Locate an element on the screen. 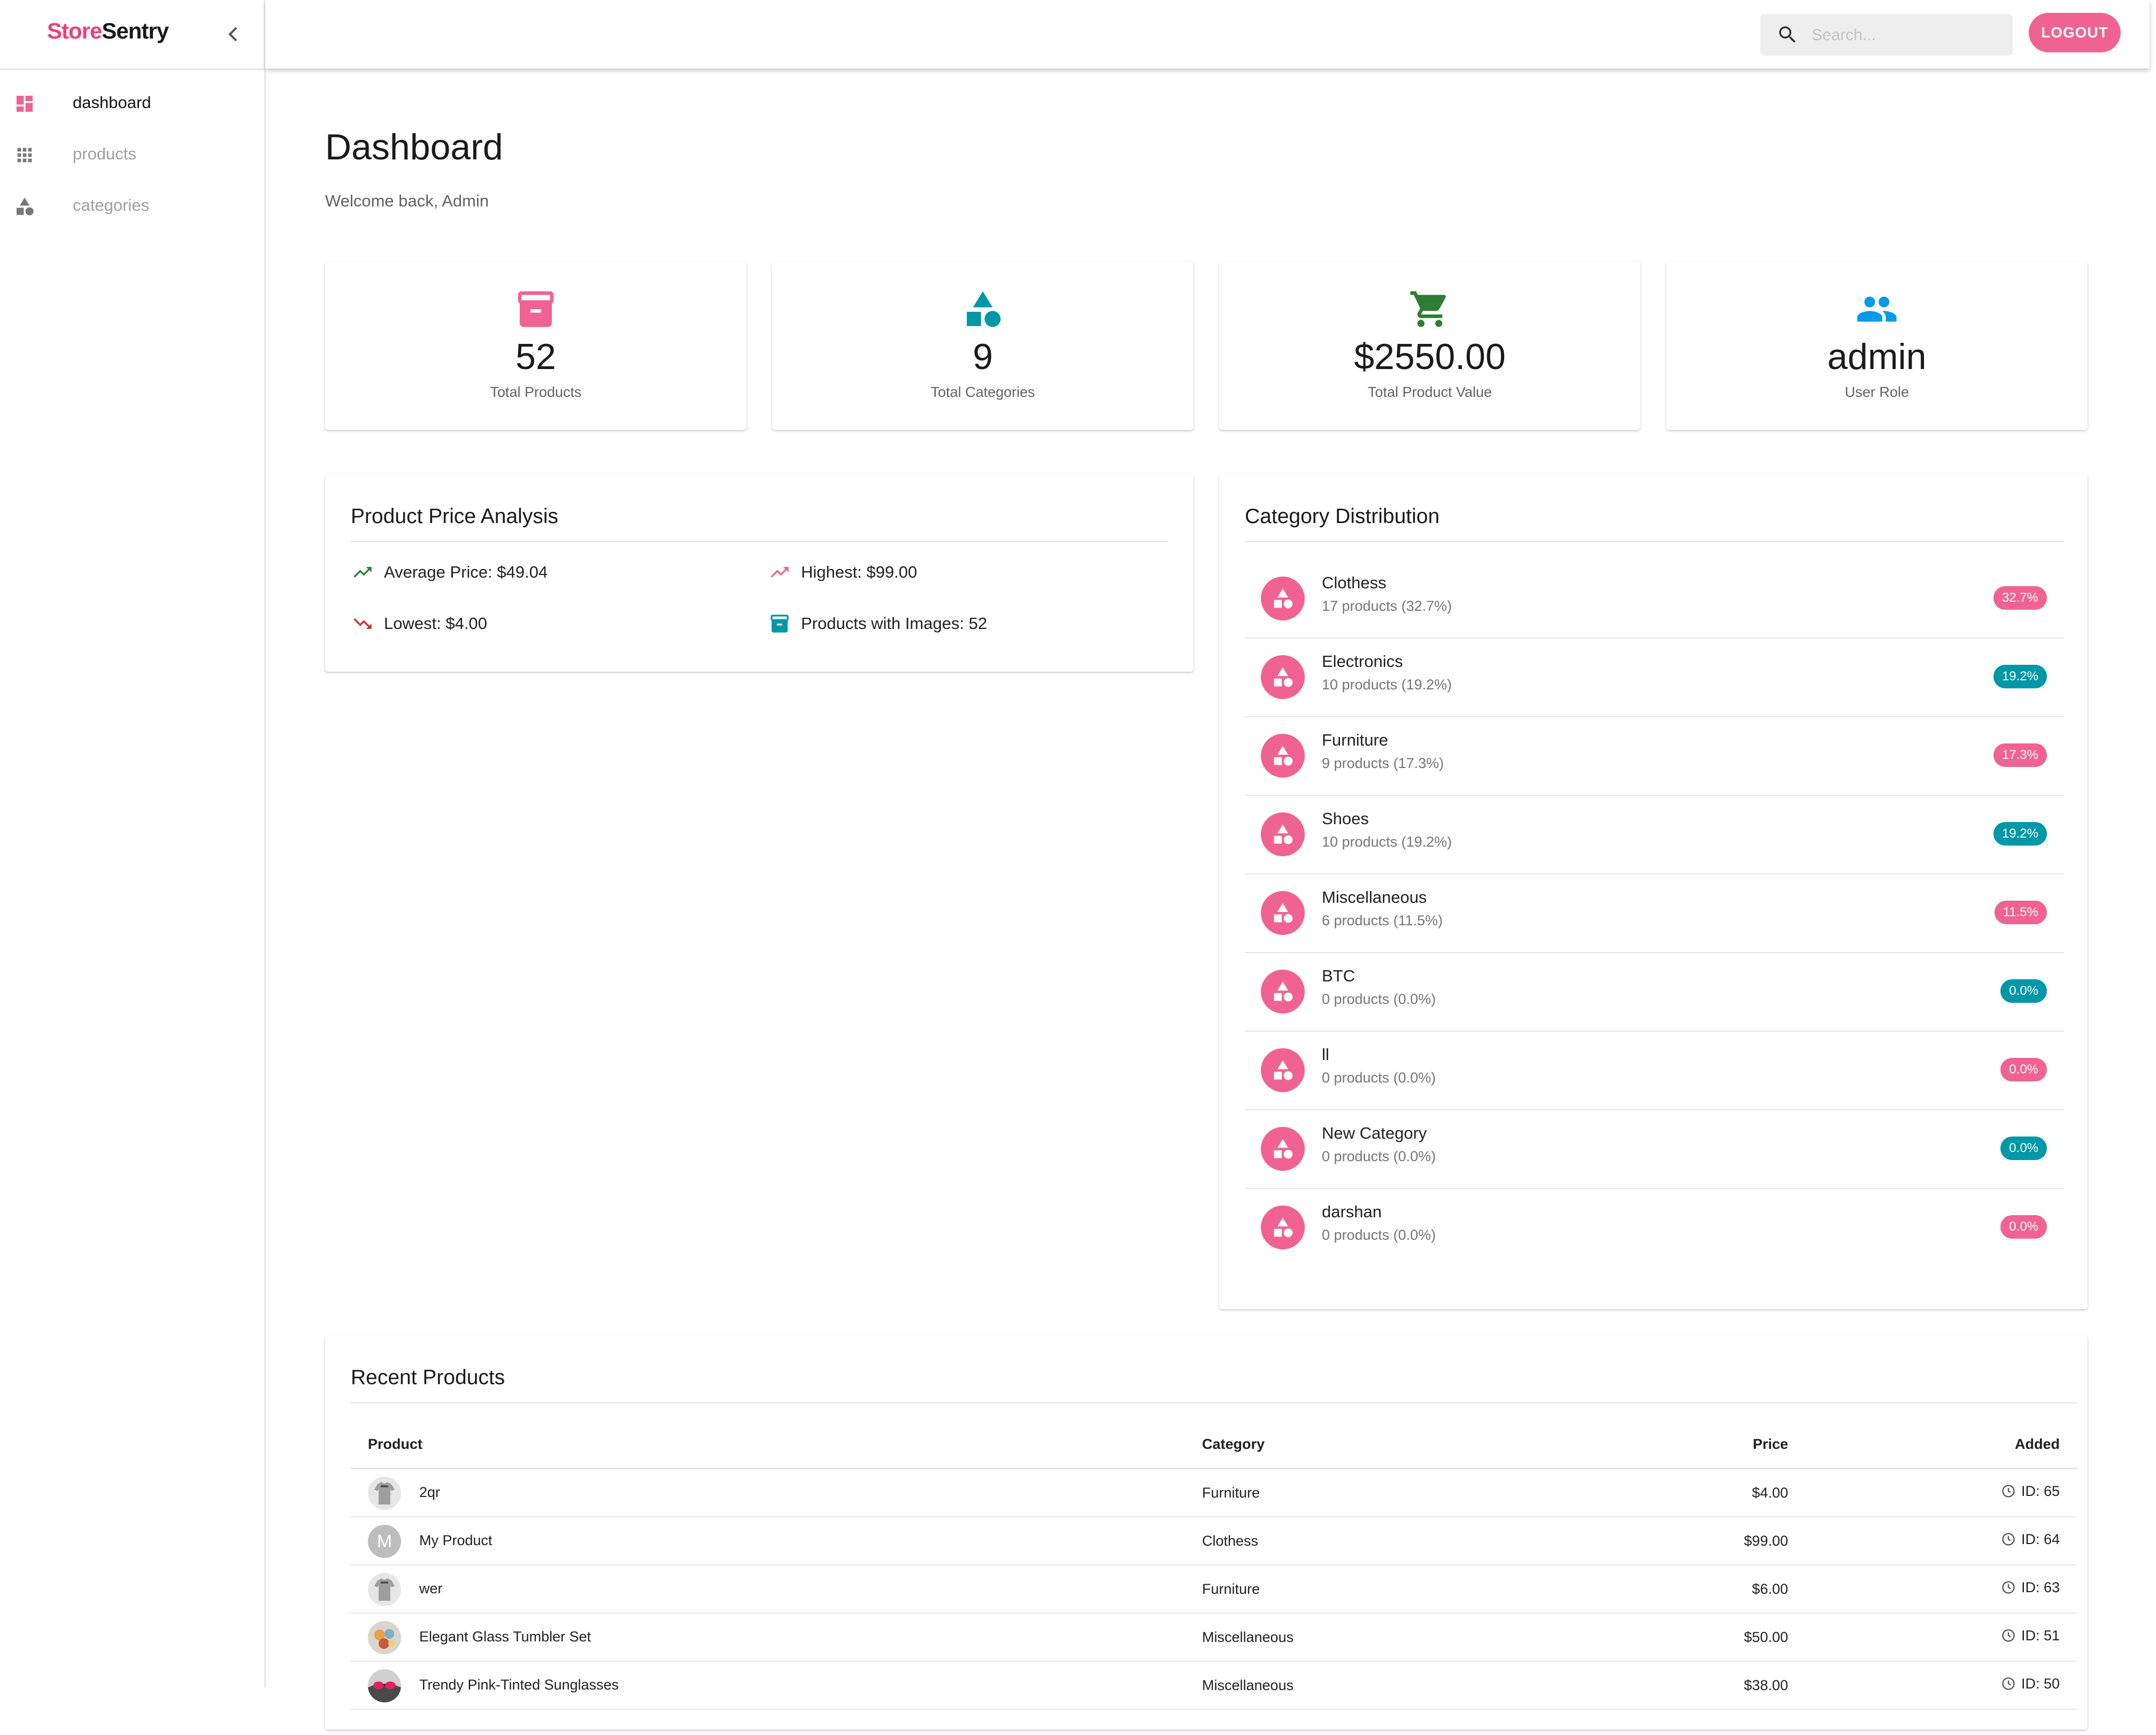 The width and height of the screenshot is (2156, 1735). page-title: Dashboard is located at coordinates (414, 147).